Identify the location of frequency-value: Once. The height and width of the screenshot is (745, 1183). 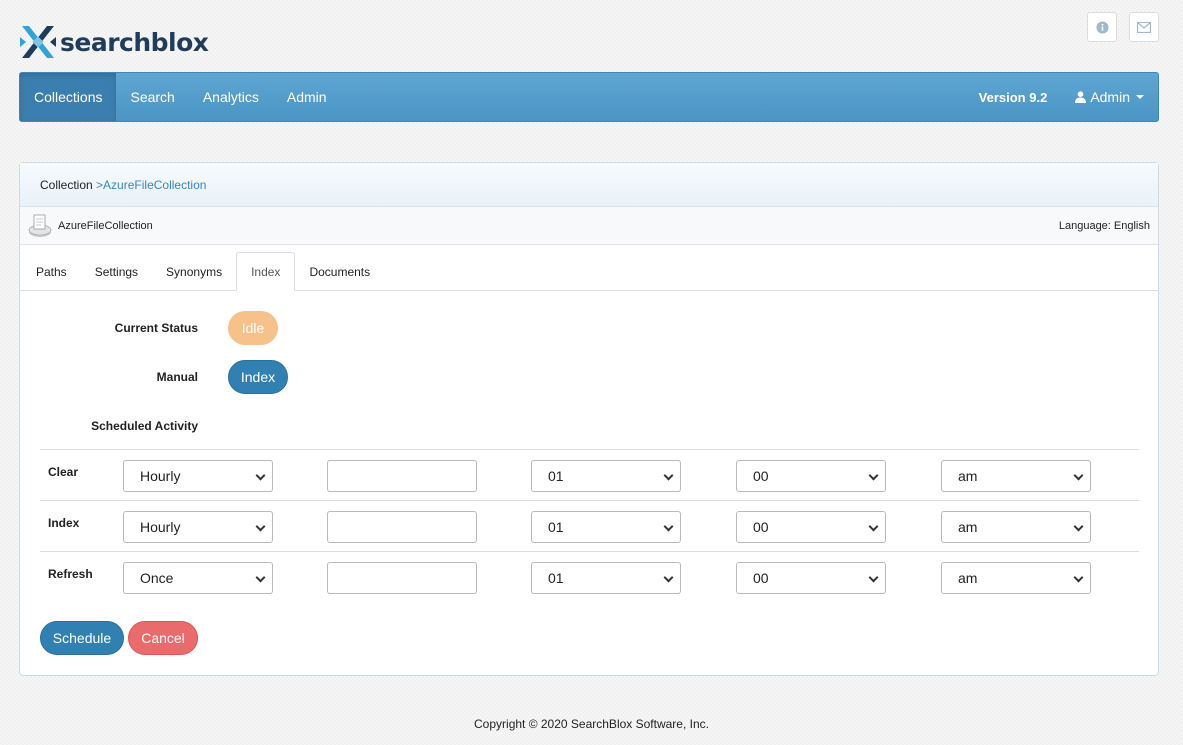
(157, 578).